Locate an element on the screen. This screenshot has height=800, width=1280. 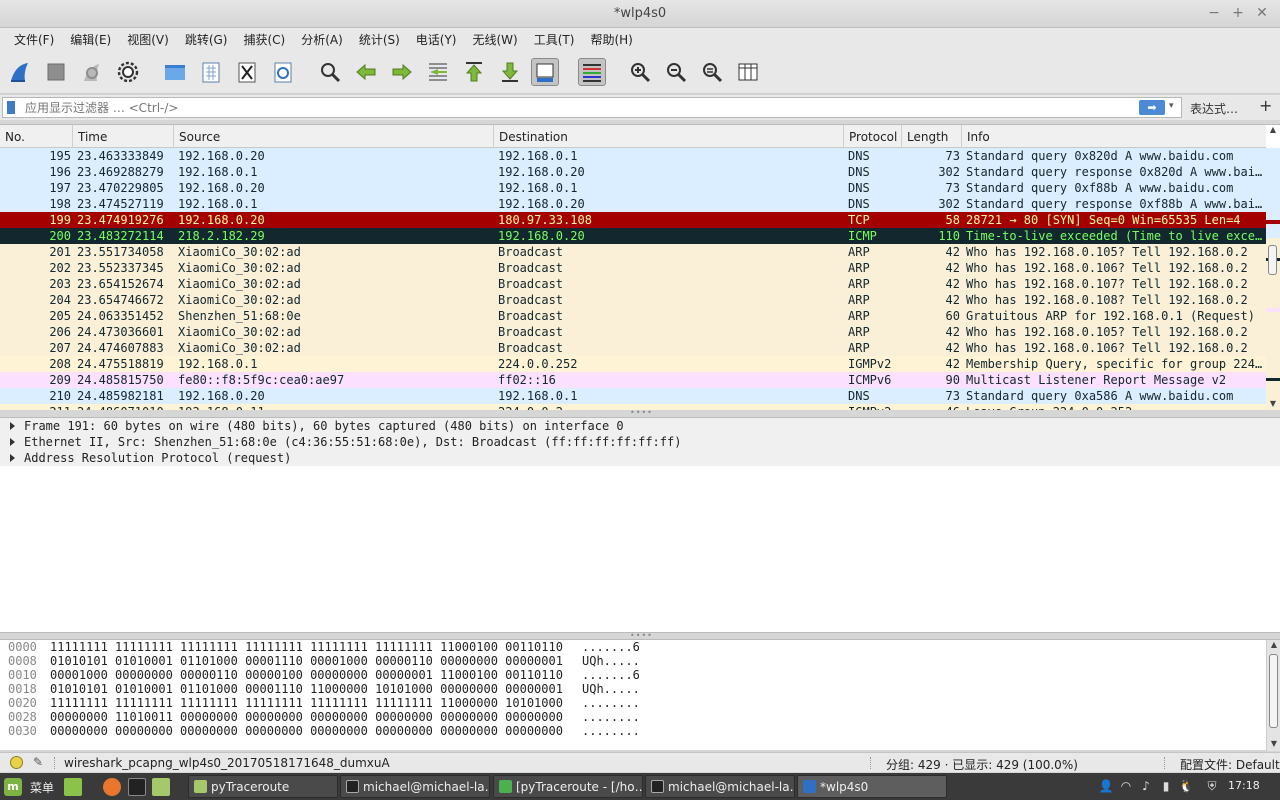
zoom-in-icon is located at coordinates (640, 72).